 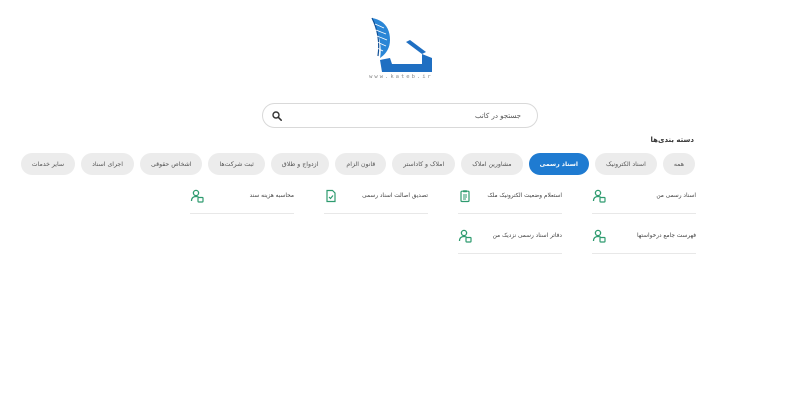 I want to click on search-box, so click(x=400, y=115).